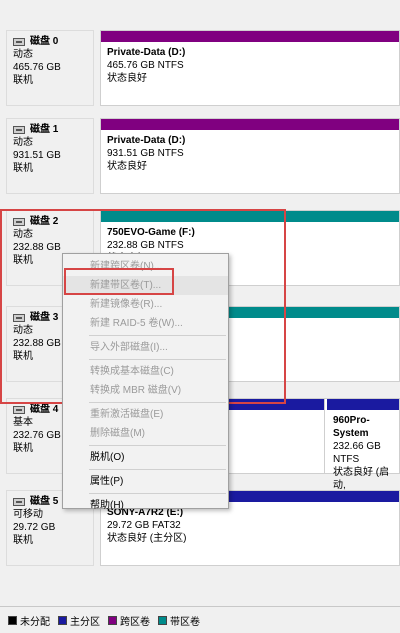 Image resolution: width=400 pixels, height=633 pixels. I want to click on volume-name: 750EVO-Game (F:), so click(151, 232).